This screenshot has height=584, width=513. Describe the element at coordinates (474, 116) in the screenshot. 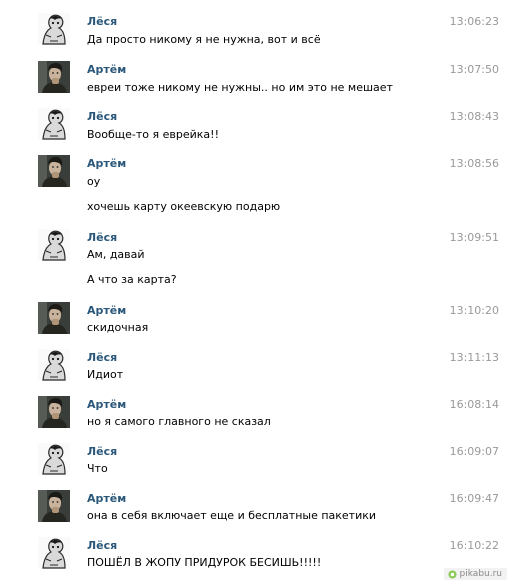

I see `message-time: 13:08:43` at that location.